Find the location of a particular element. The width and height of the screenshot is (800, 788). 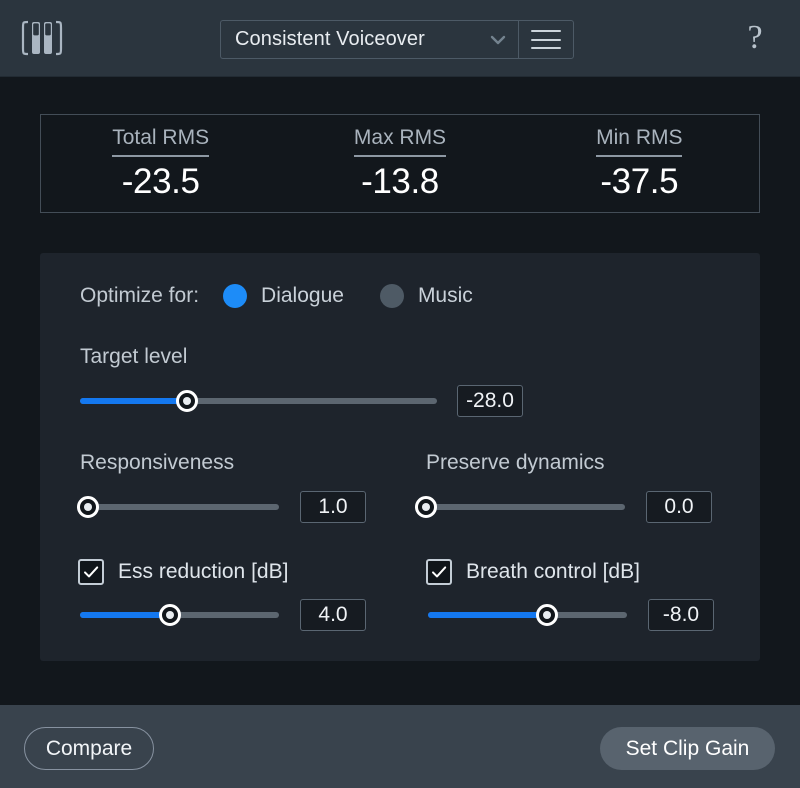

stat-value: -37.5 is located at coordinates (639, 181).